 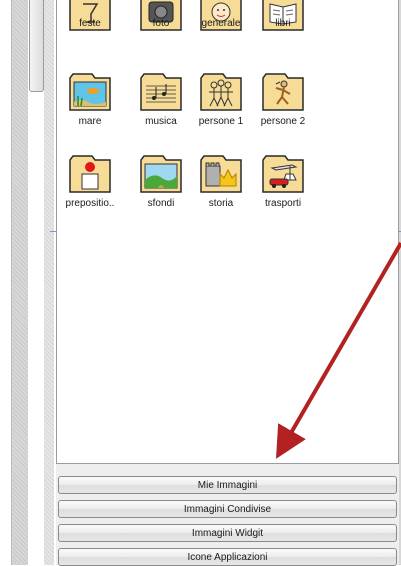 I want to click on folder-sfondi-icon, so click(x=161, y=174).